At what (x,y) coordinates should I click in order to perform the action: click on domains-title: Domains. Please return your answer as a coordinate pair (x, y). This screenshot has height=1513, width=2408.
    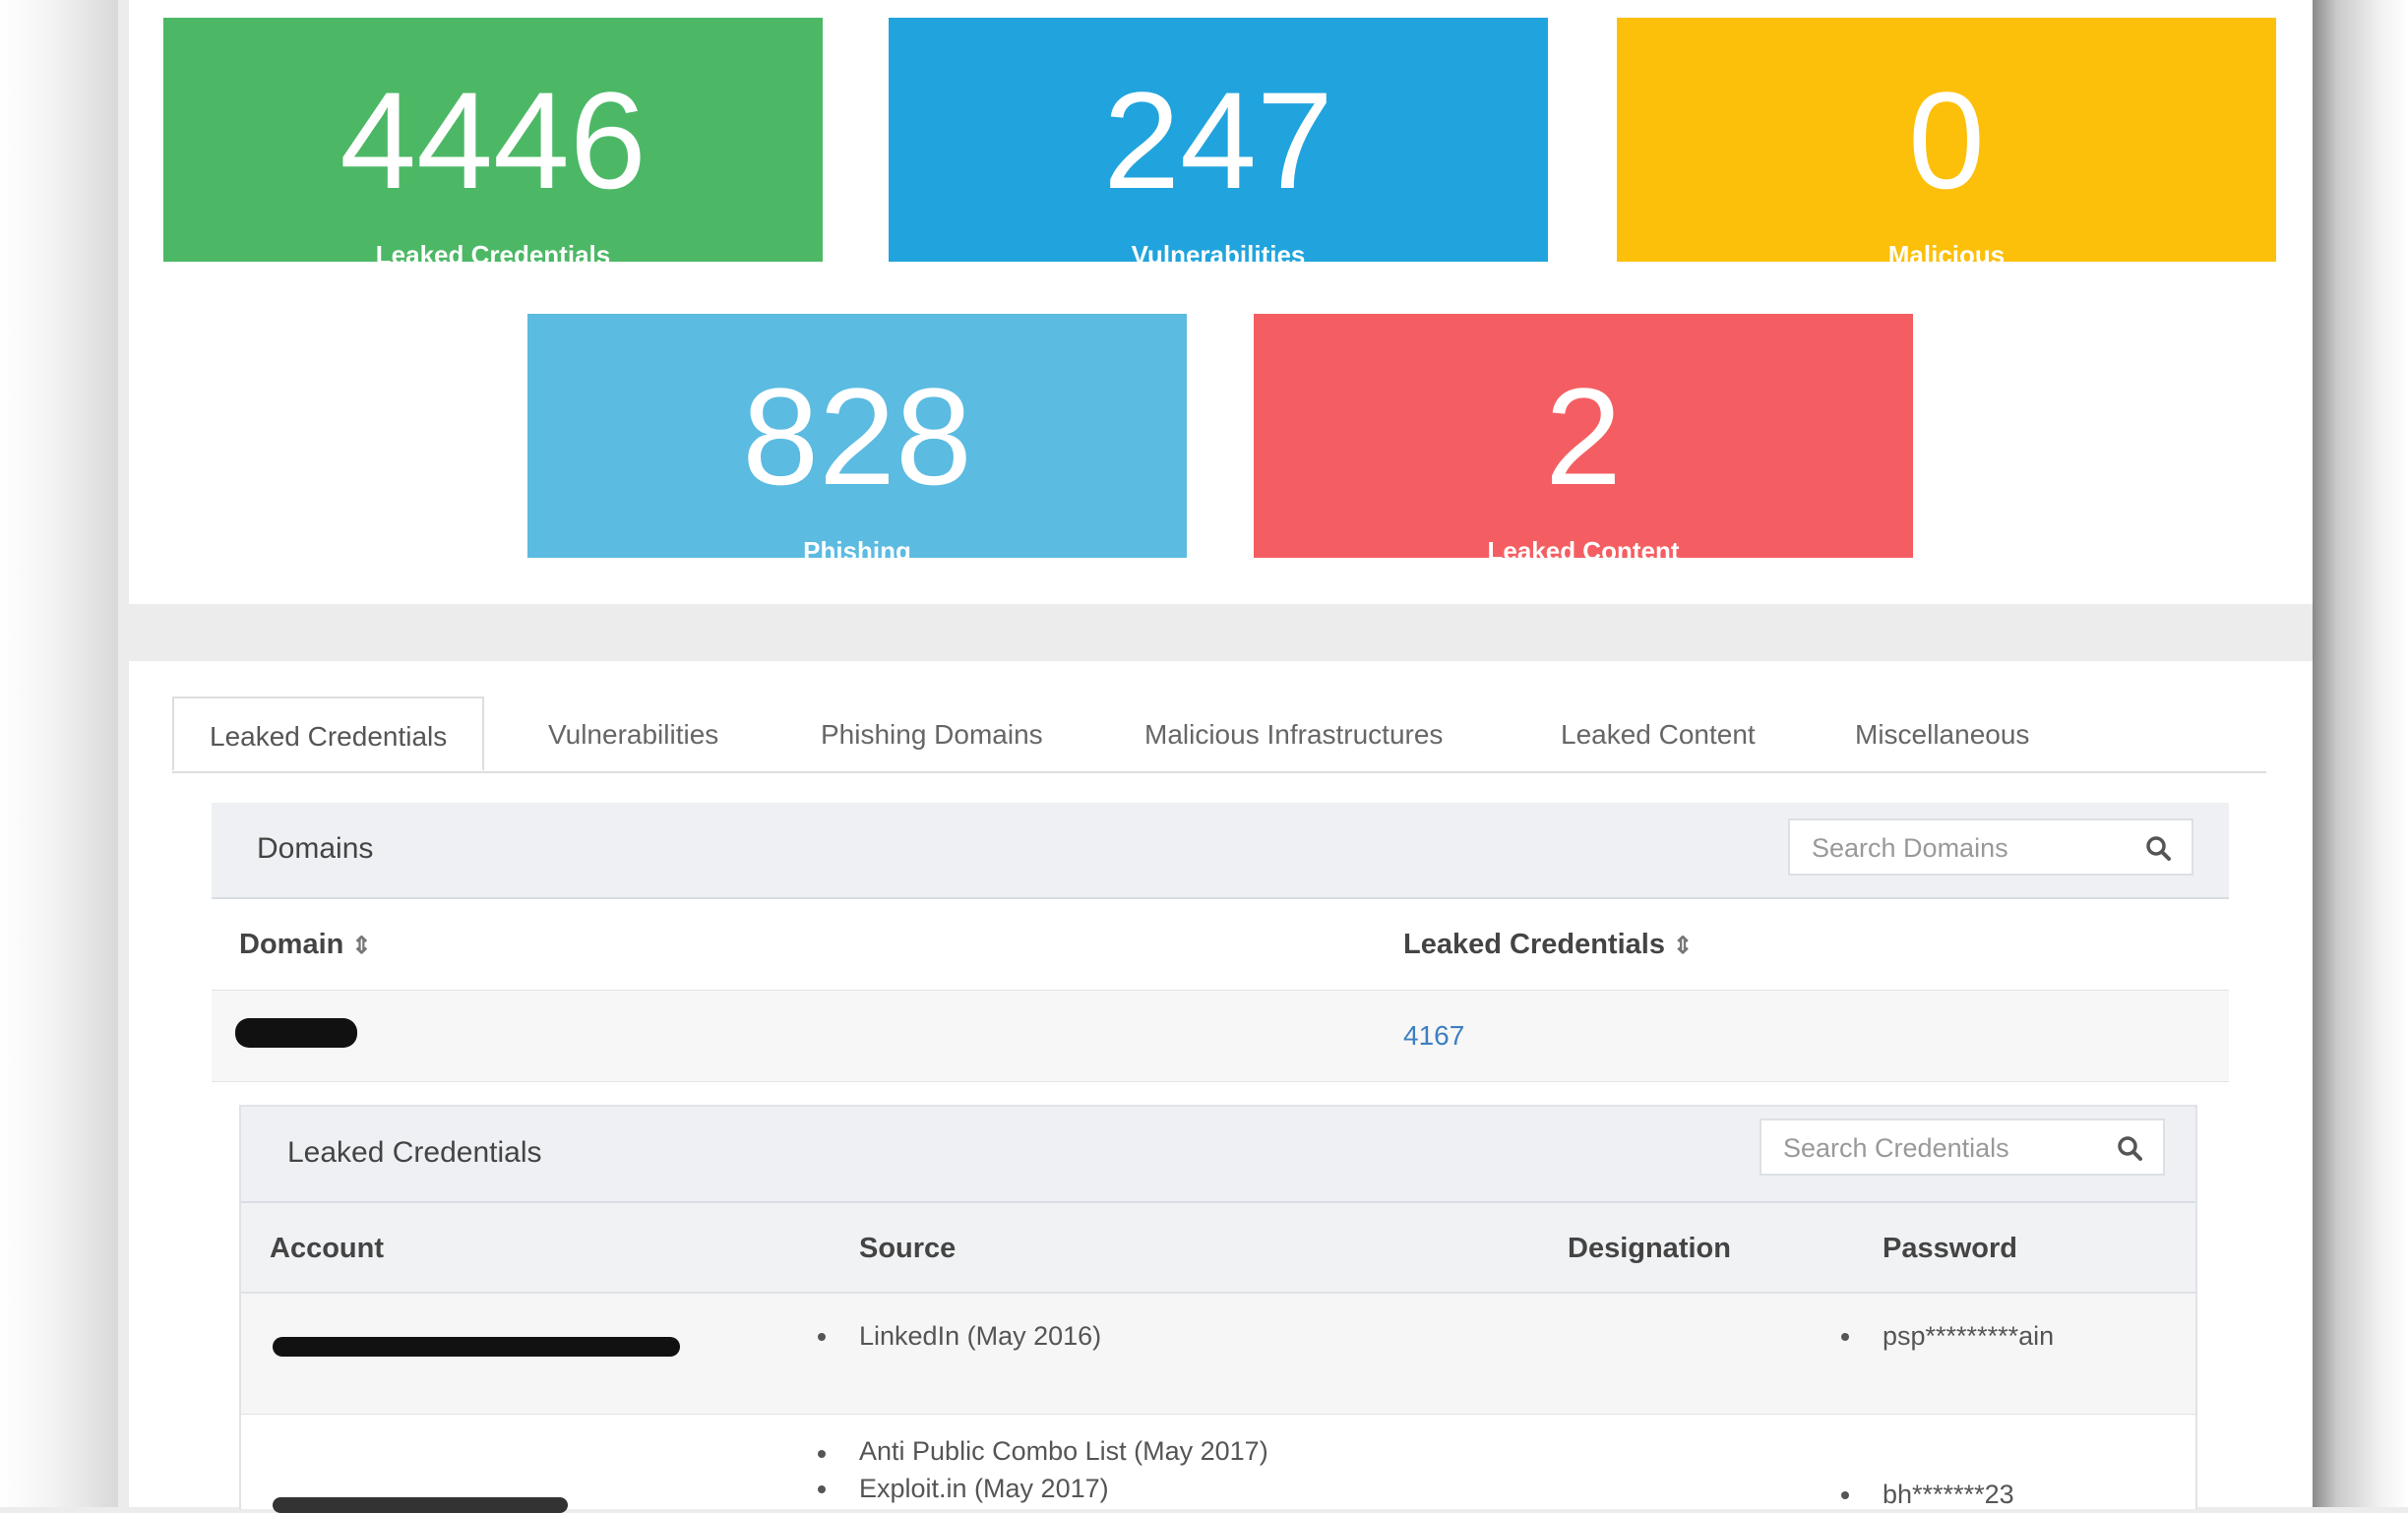
    Looking at the image, I should click on (316, 848).